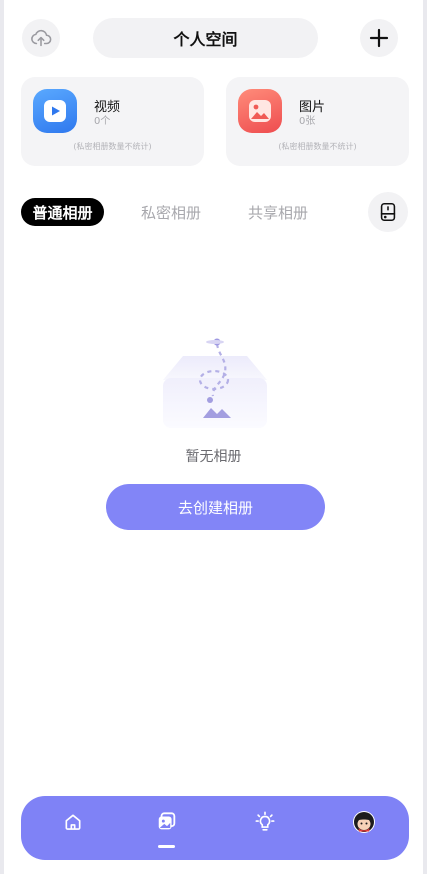 Image resolution: width=427 pixels, height=874 pixels. Describe the element at coordinates (215, 507) in the screenshot. I see `create-album-button: 去创建相册` at that location.